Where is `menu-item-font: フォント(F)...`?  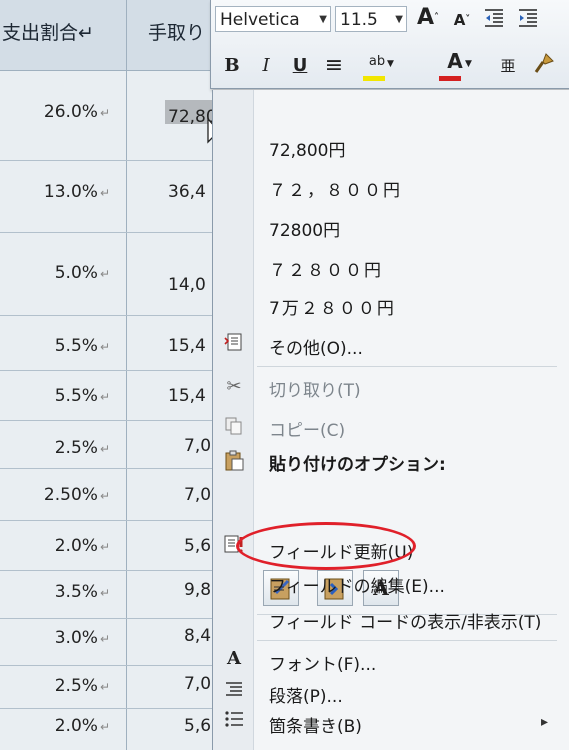 menu-item-font: フォント(F)... is located at coordinates (322, 662).